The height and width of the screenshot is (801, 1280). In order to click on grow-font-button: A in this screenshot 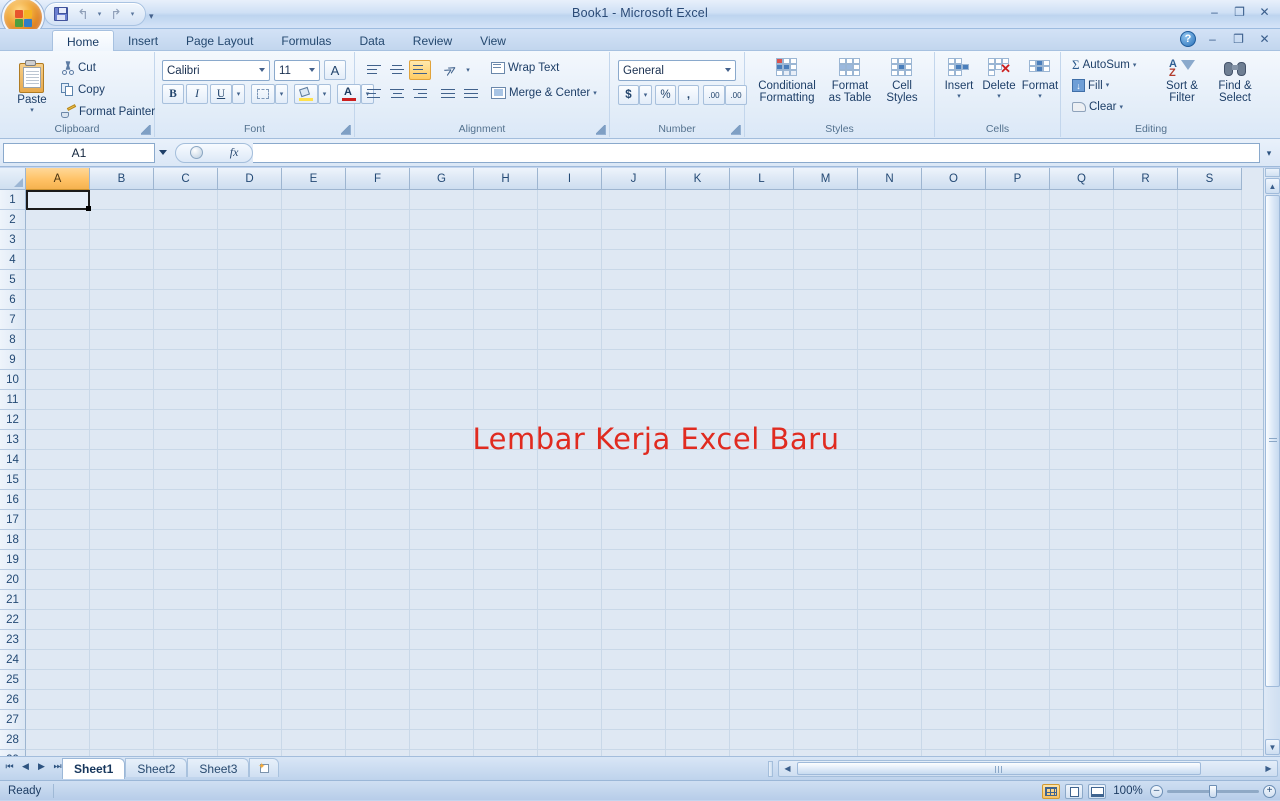, I will do `click(335, 70)`.